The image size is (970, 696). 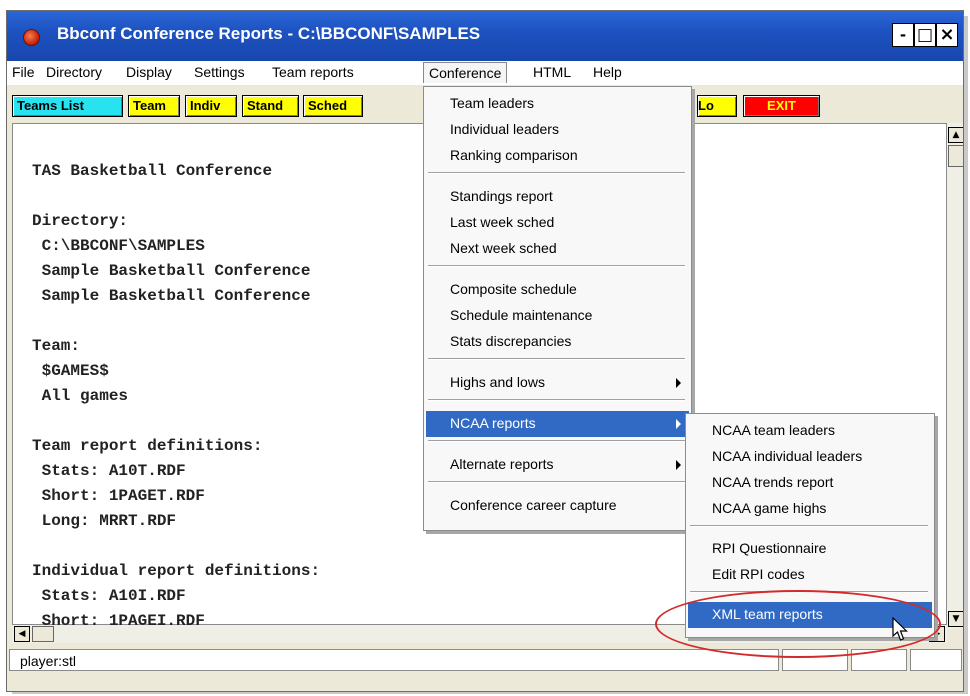 What do you see at coordinates (925, 35) in the screenshot?
I see `maximize-button: □` at bounding box center [925, 35].